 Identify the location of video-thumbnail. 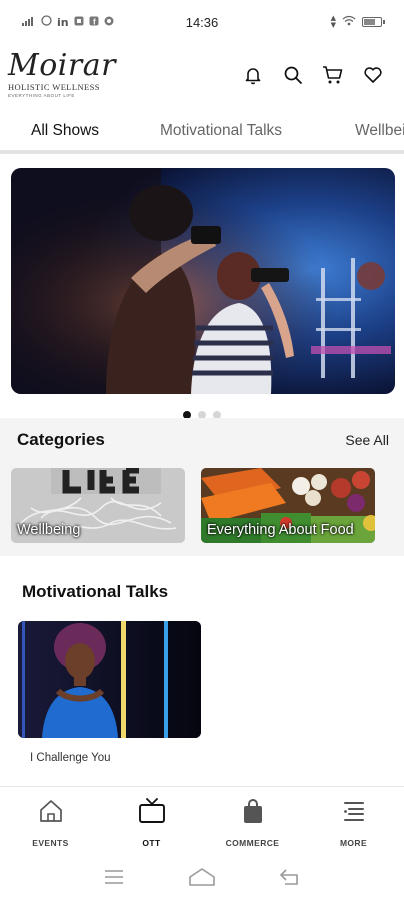
(109, 679).